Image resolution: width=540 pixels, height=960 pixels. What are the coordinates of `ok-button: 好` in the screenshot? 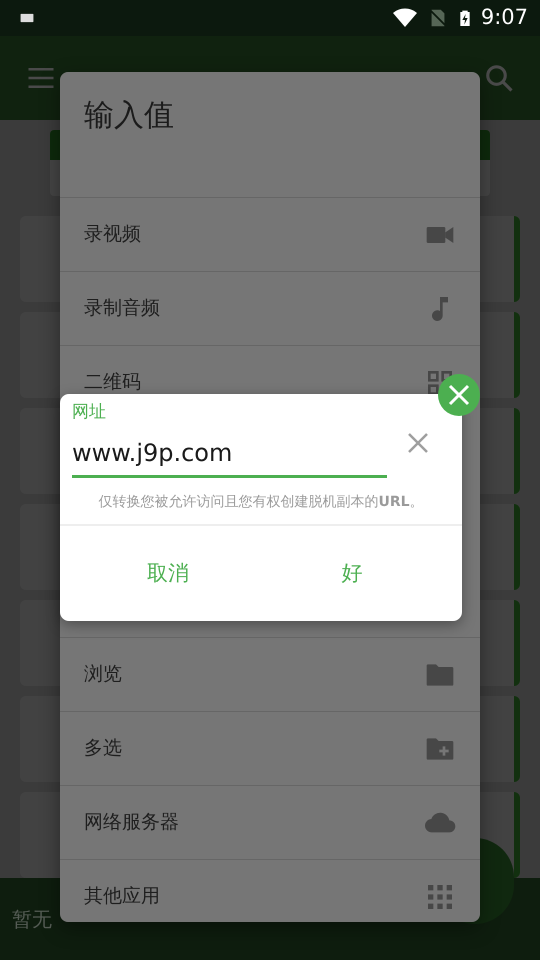 It's located at (352, 574).